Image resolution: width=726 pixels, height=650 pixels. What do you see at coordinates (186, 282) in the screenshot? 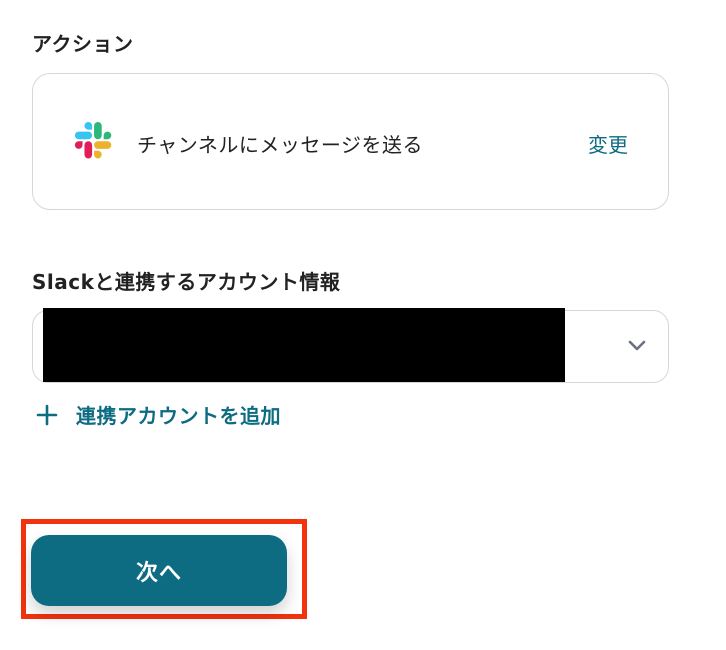
I see `account-section-label: Slackと連携するアカウント情報` at bounding box center [186, 282].